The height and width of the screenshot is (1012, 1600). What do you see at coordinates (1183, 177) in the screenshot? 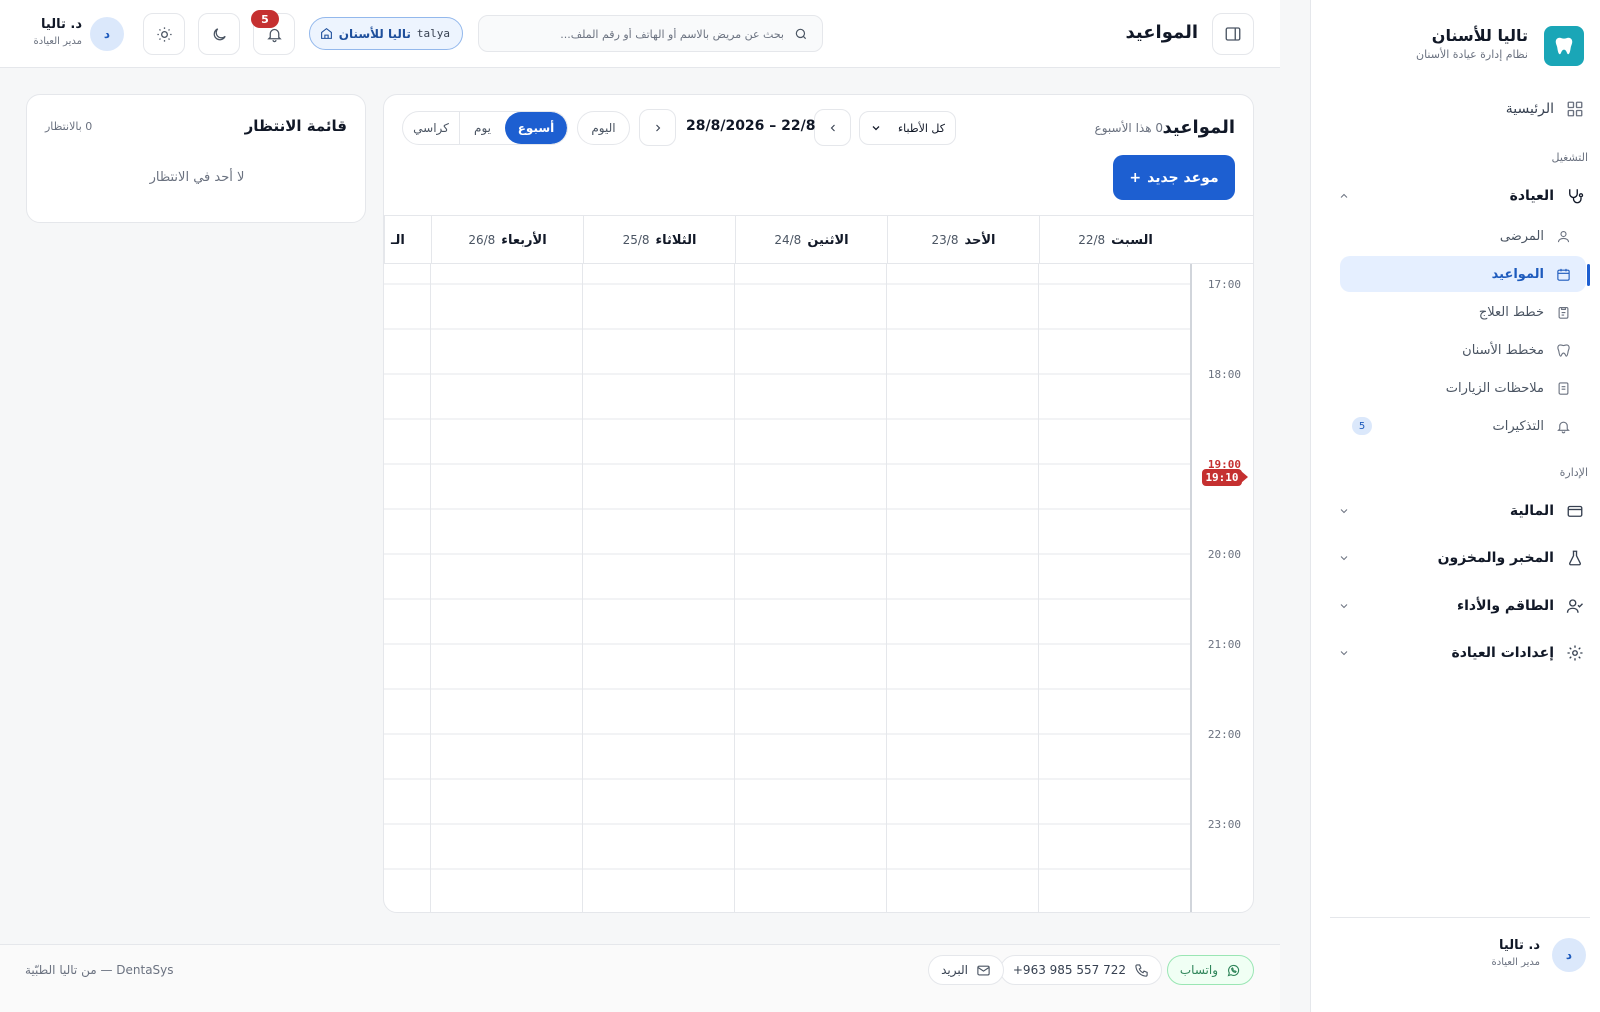
I see `new-appointment-label: موعد جديد` at bounding box center [1183, 177].